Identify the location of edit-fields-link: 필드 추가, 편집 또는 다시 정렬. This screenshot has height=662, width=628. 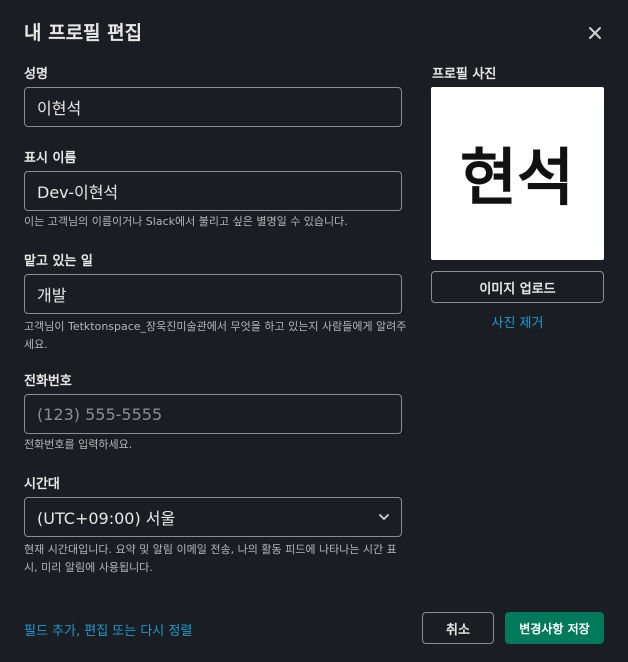
(108, 629).